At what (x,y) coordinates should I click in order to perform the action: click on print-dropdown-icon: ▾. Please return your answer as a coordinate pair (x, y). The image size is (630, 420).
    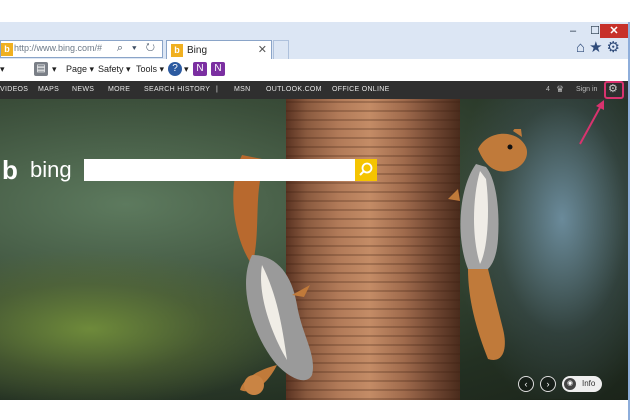
    Looking at the image, I should click on (54, 69).